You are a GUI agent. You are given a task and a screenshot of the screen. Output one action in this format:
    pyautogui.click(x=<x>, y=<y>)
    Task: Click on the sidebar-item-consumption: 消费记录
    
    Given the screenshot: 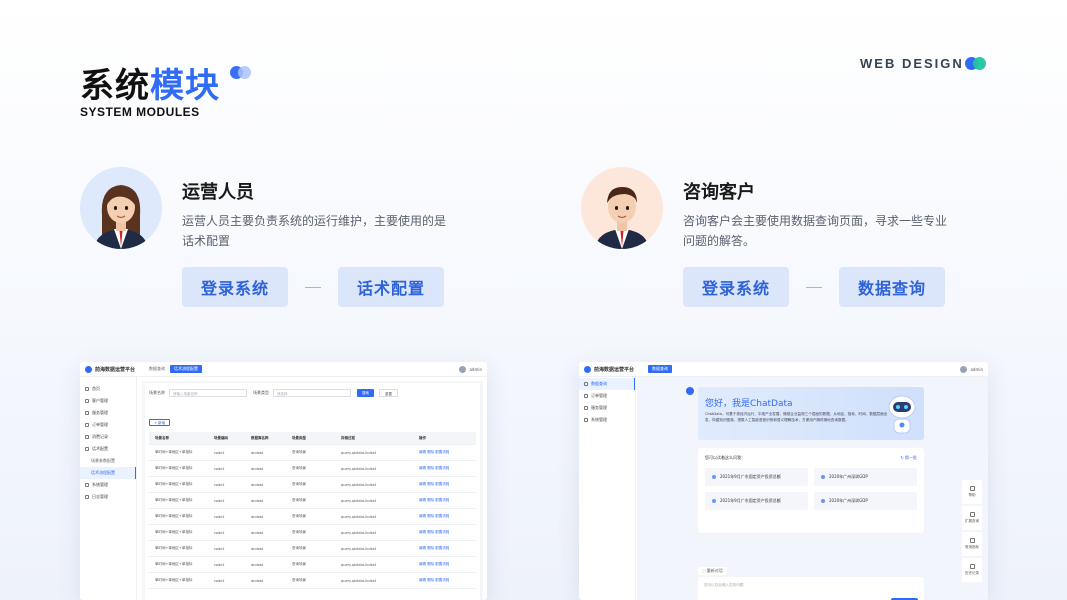 What is the action you would take?
    pyautogui.click(x=108, y=437)
    